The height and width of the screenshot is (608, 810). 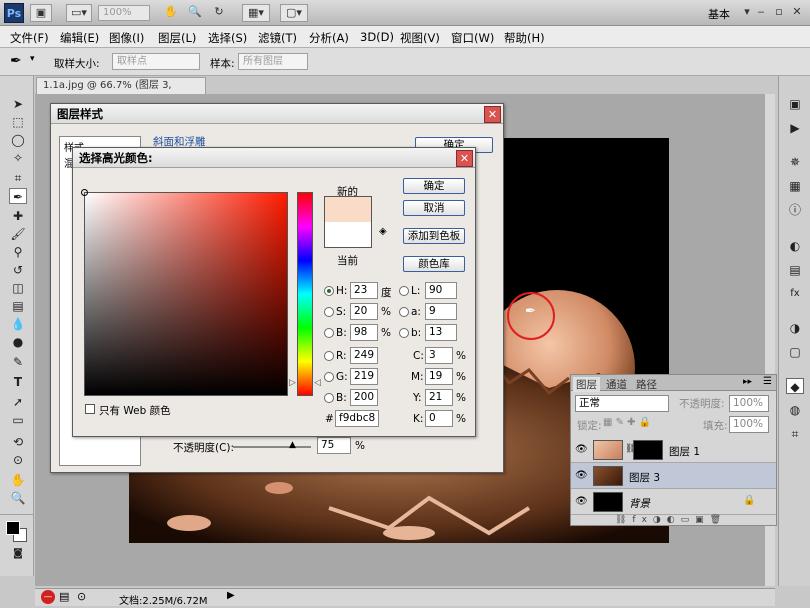 What do you see at coordinates (18, 362) in the screenshot?
I see `pen-tool-icon: ✎` at bounding box center [18, 362].